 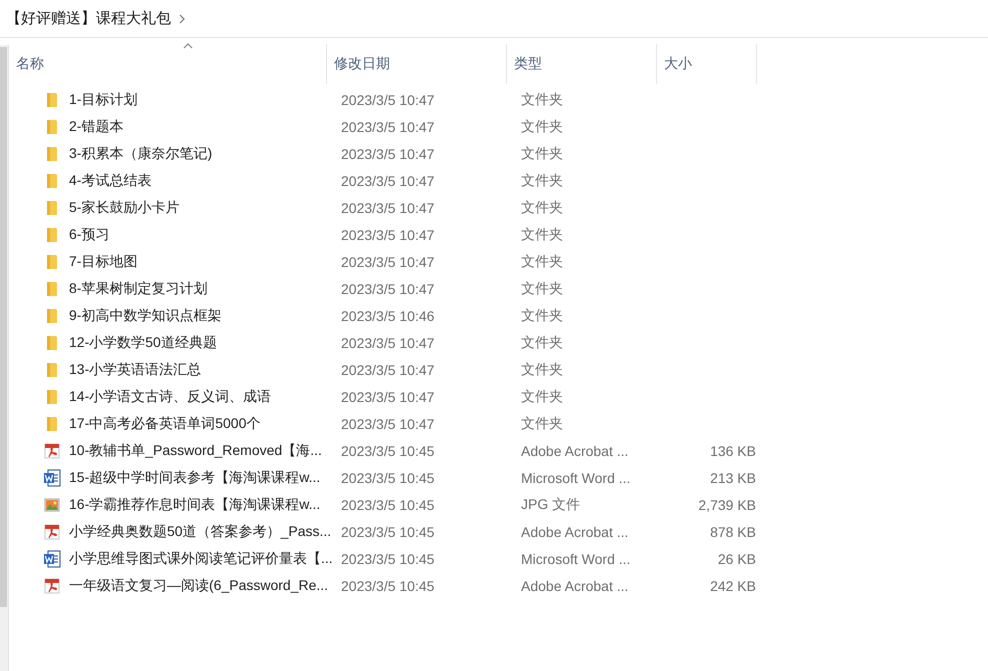 I want to click on sort-up-icon, so click(x=188, y=46).